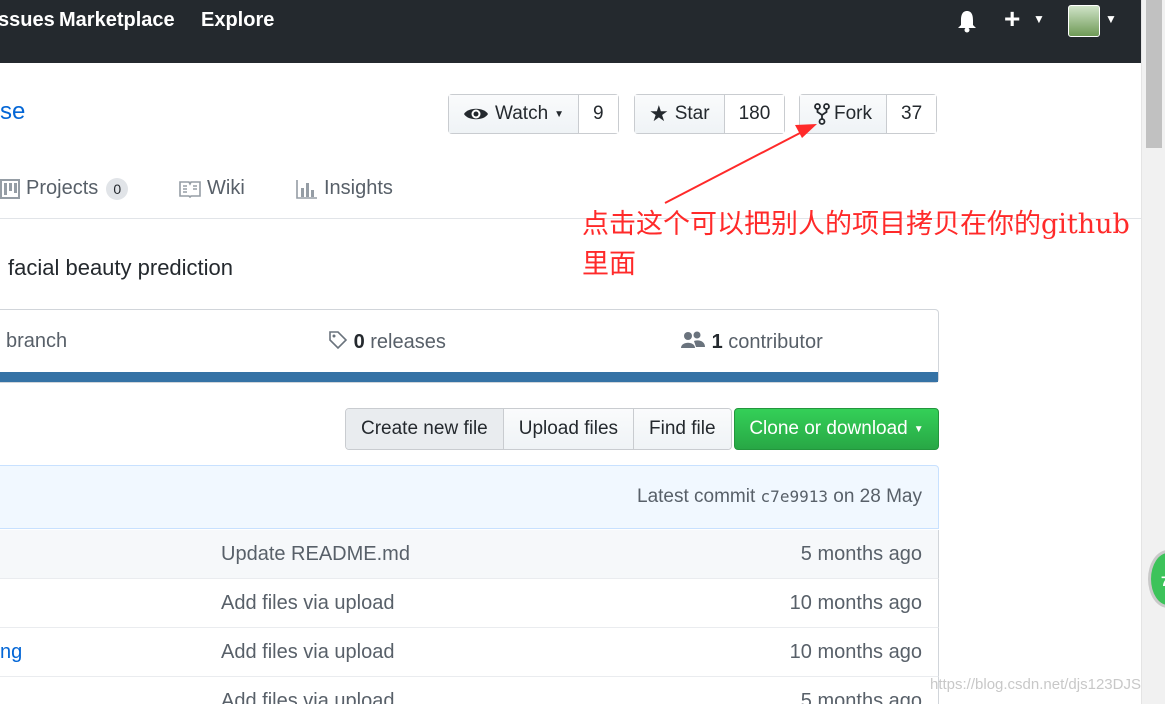 The width and height of the screenshot is (1165, 704). What do you see at coordinates (856, 244) in the screenshot?
I see `annotation-text: 点击这个可以把别人的项目拷贝在你的github里面` at bounding box center [856, 244].